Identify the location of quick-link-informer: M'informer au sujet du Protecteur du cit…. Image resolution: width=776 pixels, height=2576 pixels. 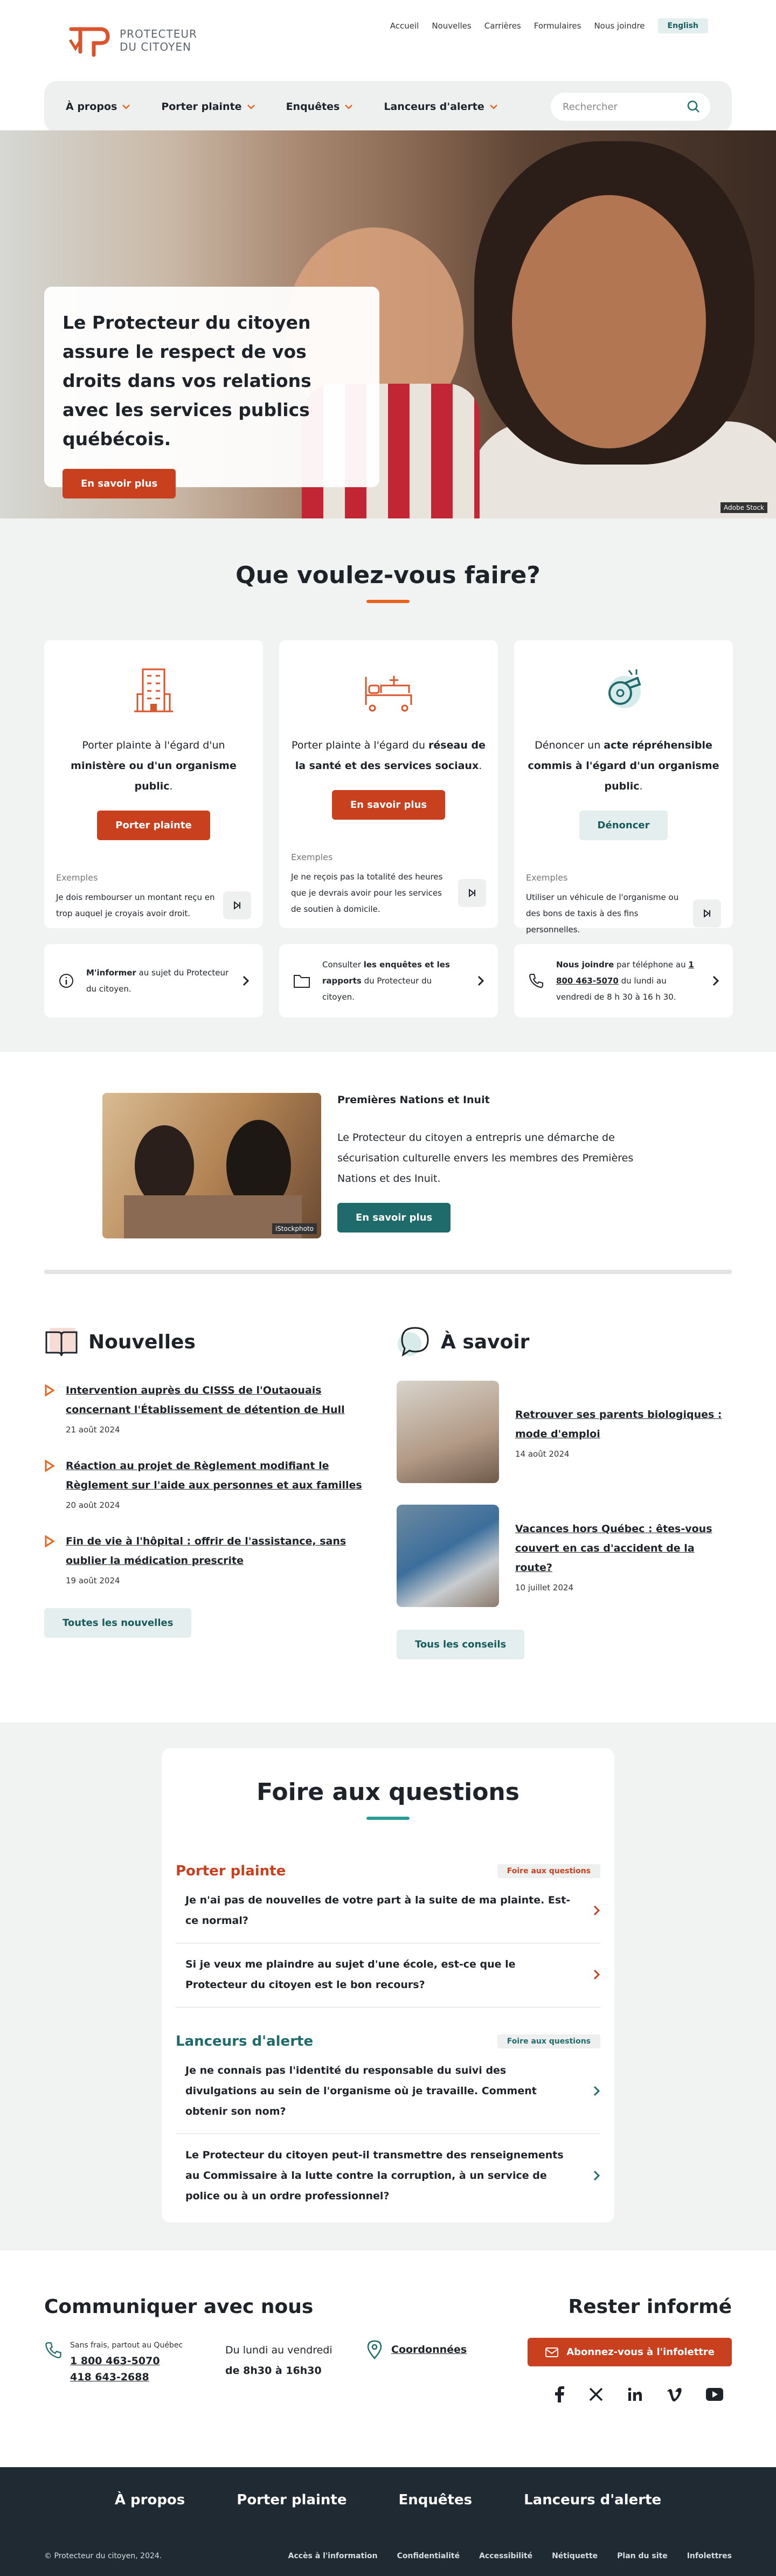
(153, 980).